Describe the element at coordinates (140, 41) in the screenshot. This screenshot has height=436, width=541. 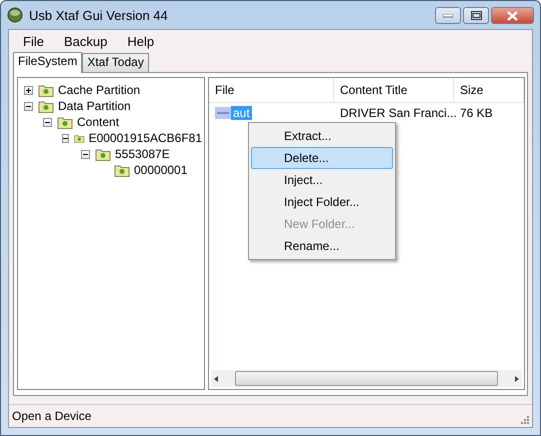
I see `menu-bar-item: Help` at that location.